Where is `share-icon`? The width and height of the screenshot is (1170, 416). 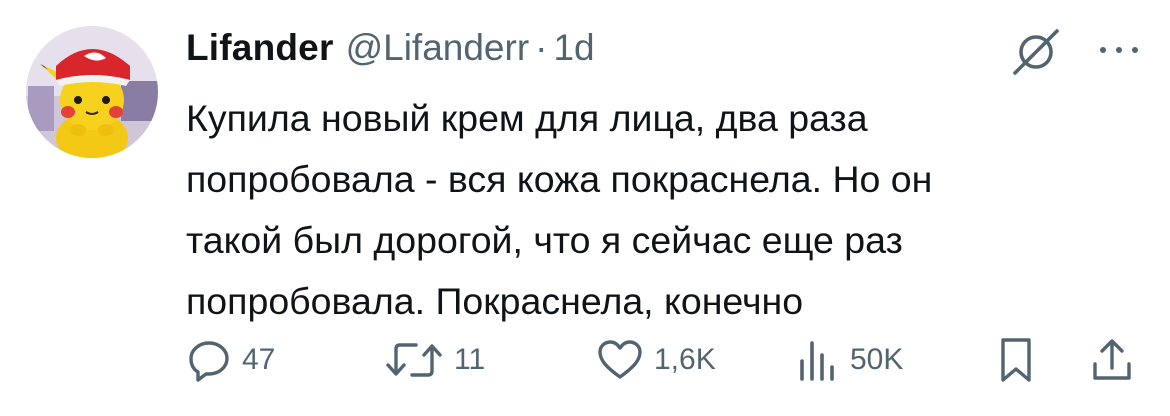 share-icon is located at coordinates (1112, 359).